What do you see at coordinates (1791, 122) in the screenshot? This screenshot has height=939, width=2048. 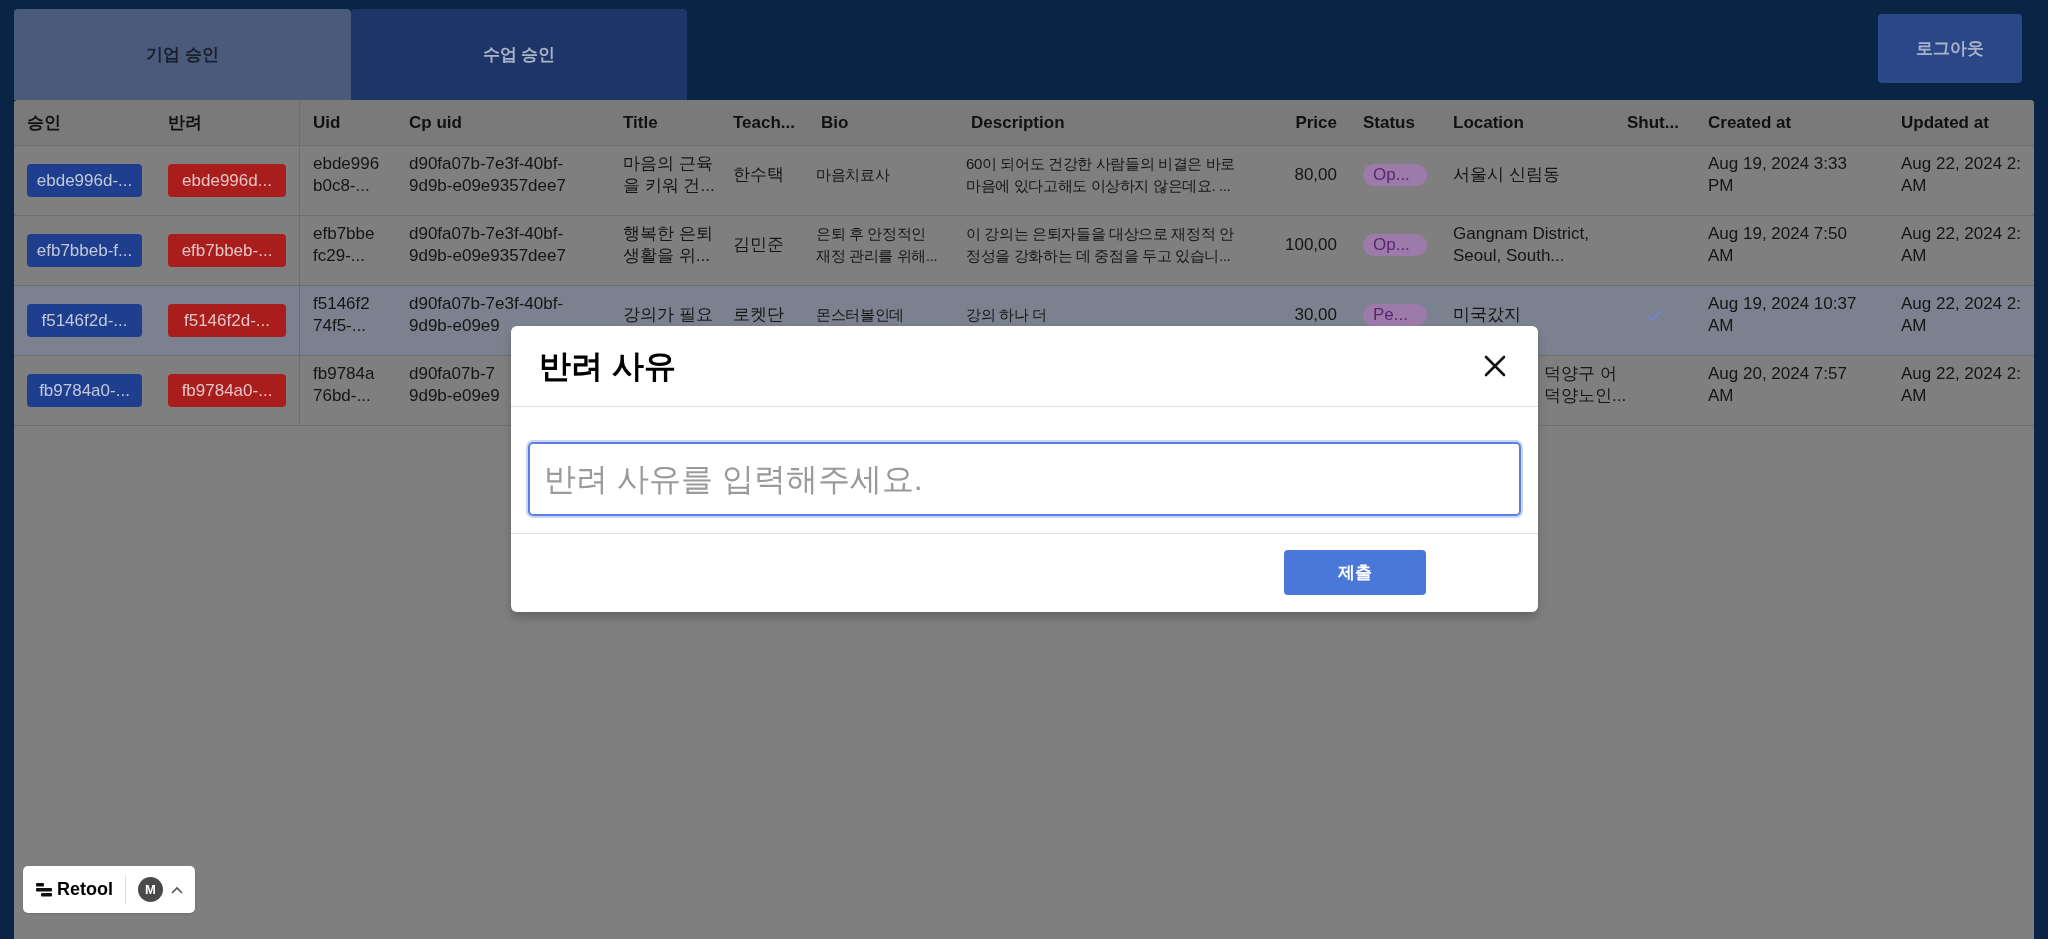 I see `column-header: Created at` at bounding box center [1791, 122].